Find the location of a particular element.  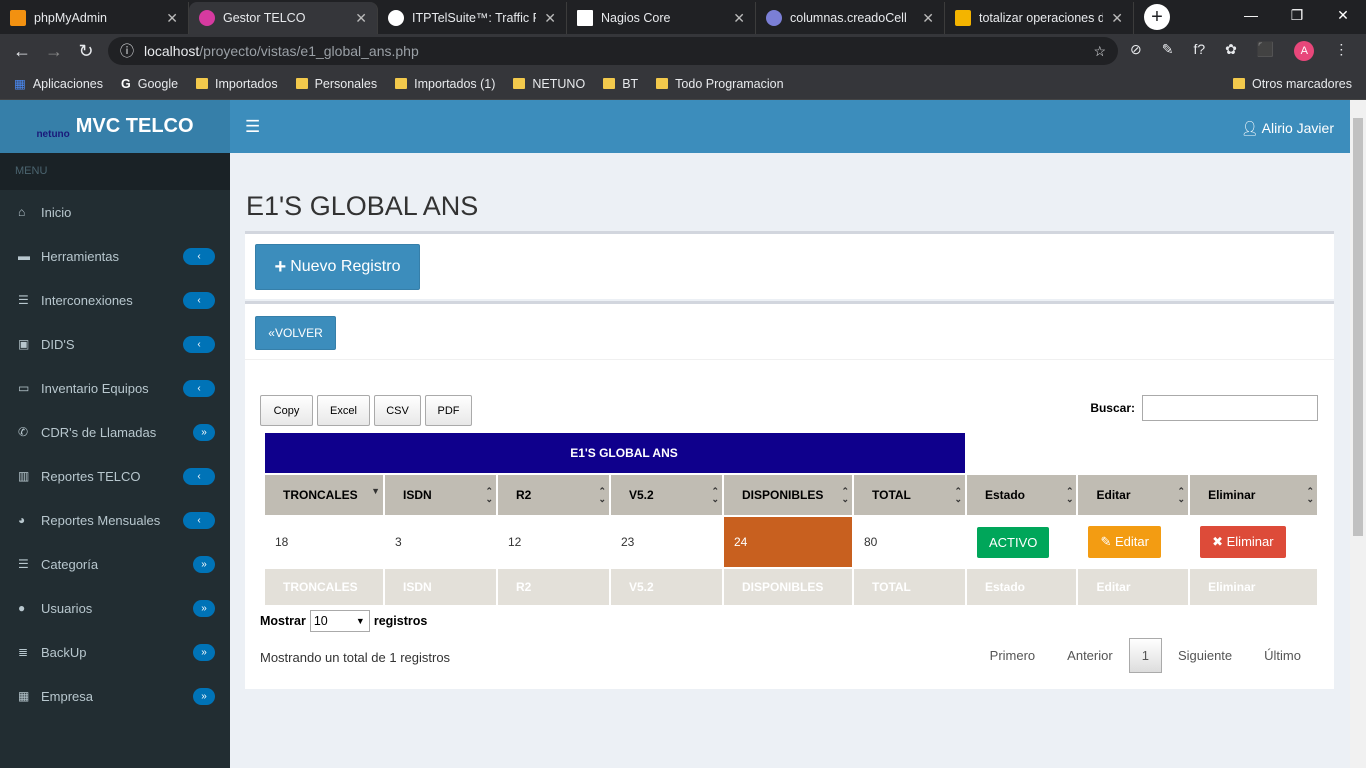

bookmark-star-icon: ☆ is located at coordinates (1099, 51).